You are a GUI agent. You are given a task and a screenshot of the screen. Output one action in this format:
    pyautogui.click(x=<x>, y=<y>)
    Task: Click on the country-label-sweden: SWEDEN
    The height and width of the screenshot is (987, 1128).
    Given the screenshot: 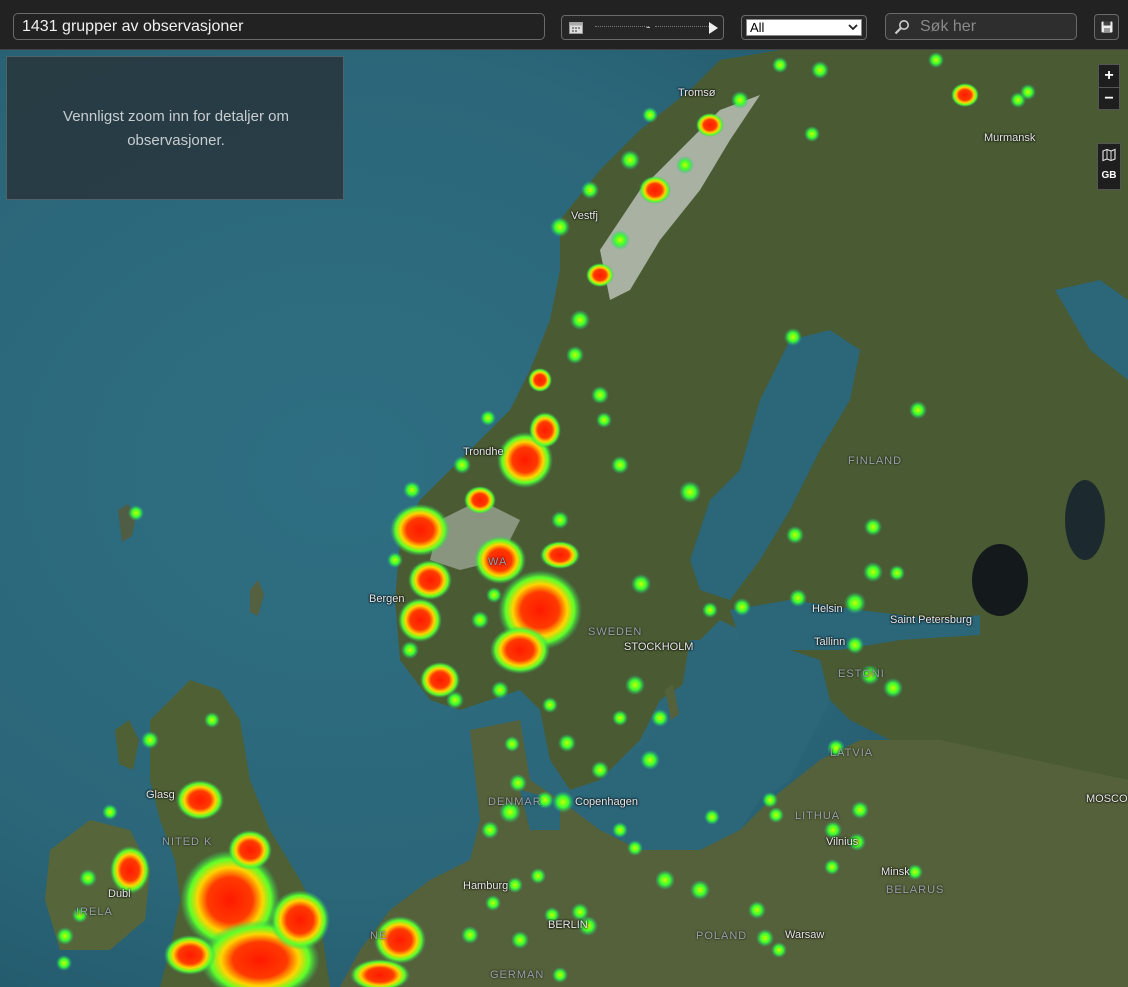 What is the action you would take?
    pyautogui.click(x=615, y=632)
    